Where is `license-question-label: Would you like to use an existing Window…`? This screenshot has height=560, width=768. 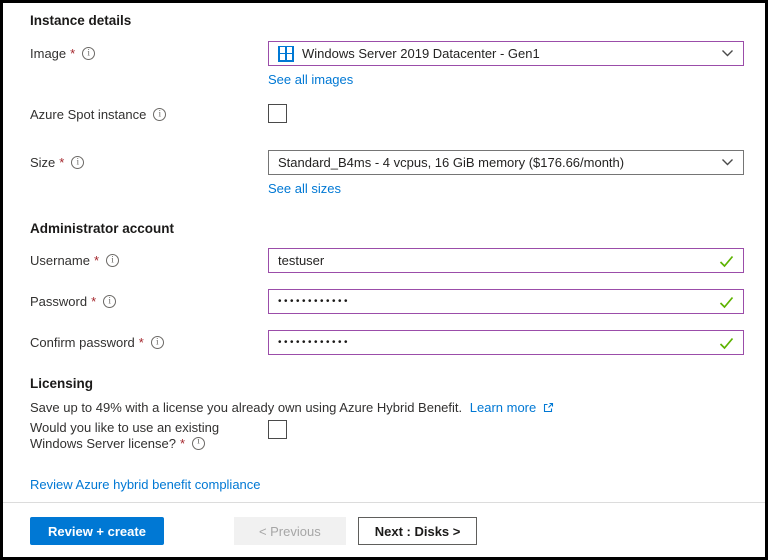 license-question-label: Would you like to use an existing Window… is located at coordinates (149, 435).